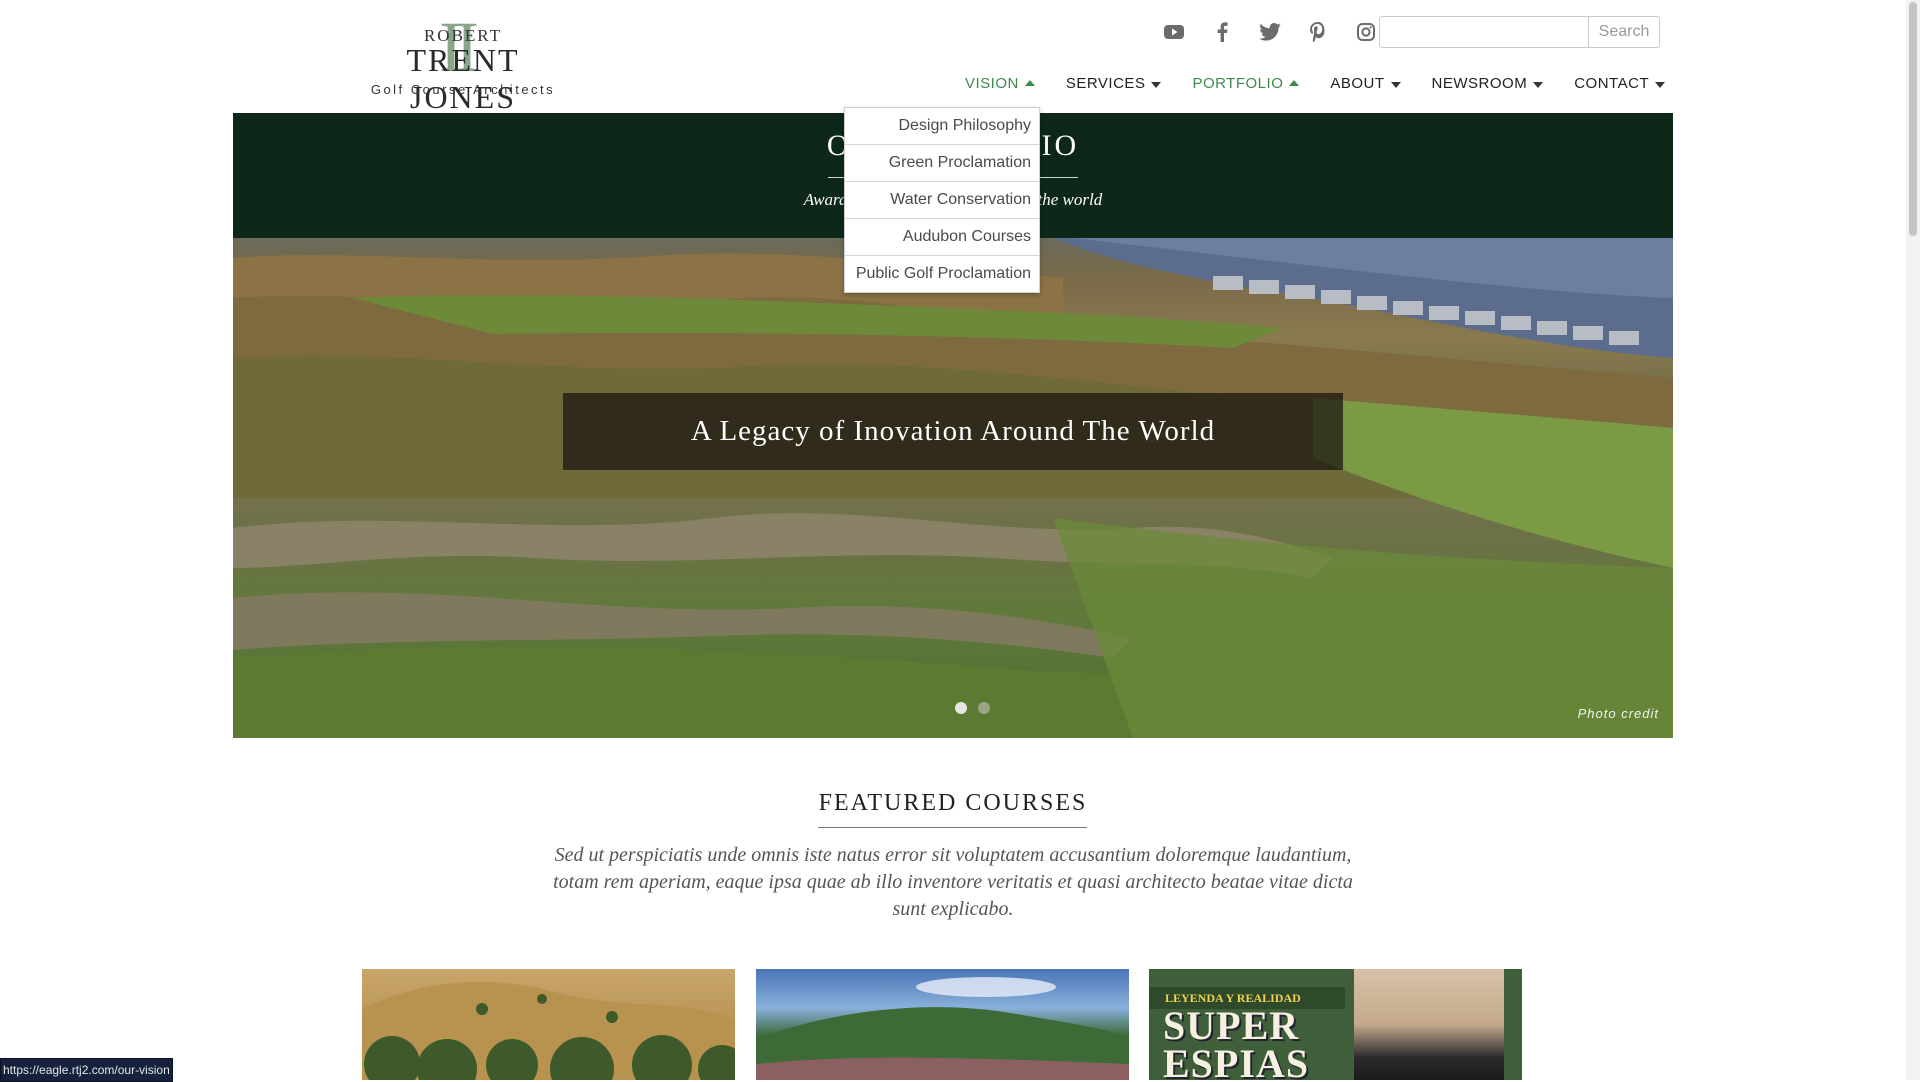  Describe the element at coordinates (1429, 1024) in the screenshot. I see `card-portrait` at that location.